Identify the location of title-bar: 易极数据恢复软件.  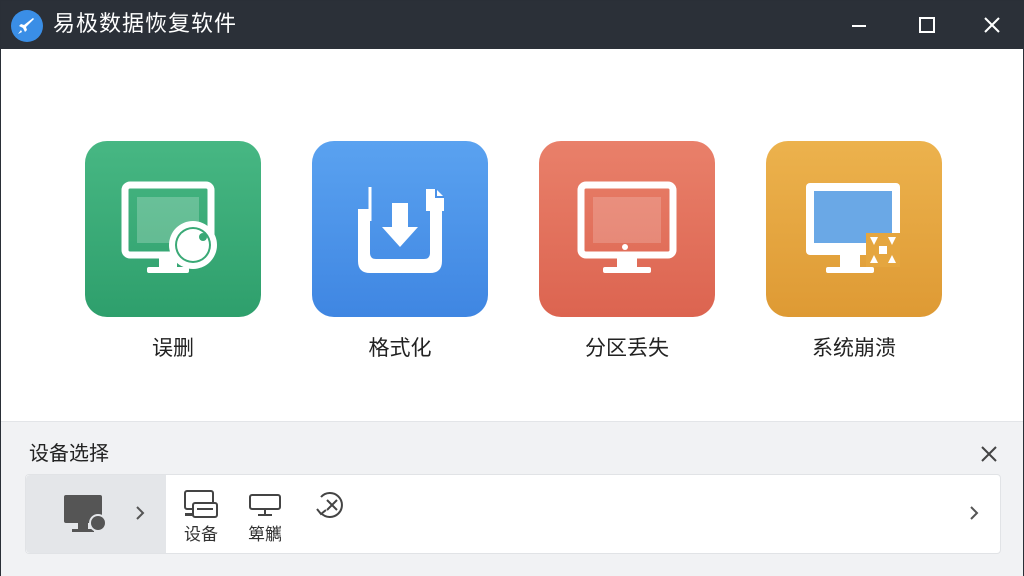
(512, 25).